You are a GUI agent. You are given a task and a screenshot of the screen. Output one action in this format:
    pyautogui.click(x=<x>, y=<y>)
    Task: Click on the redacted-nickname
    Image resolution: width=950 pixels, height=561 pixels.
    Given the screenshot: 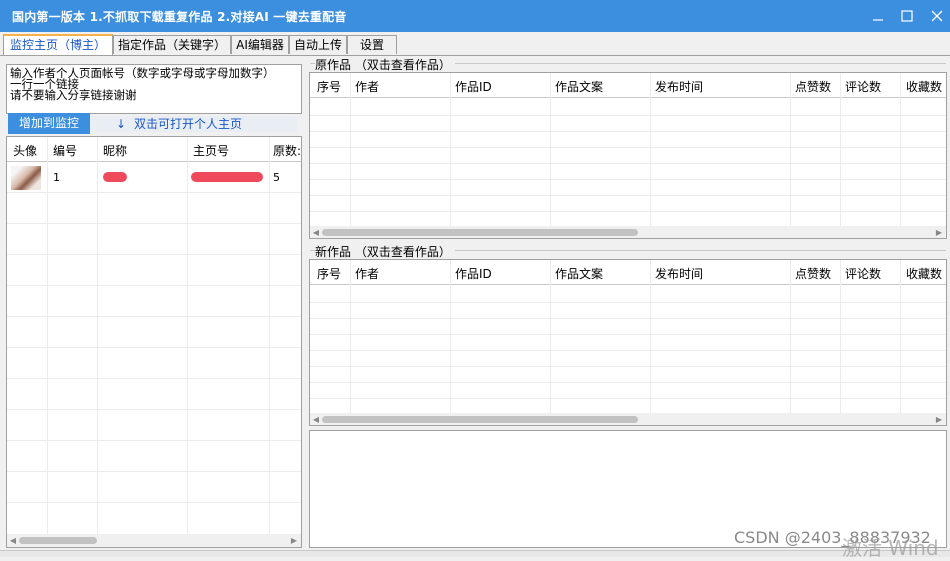 What is the action you would take?
    pyautogui.click(x=115, y=177)
    